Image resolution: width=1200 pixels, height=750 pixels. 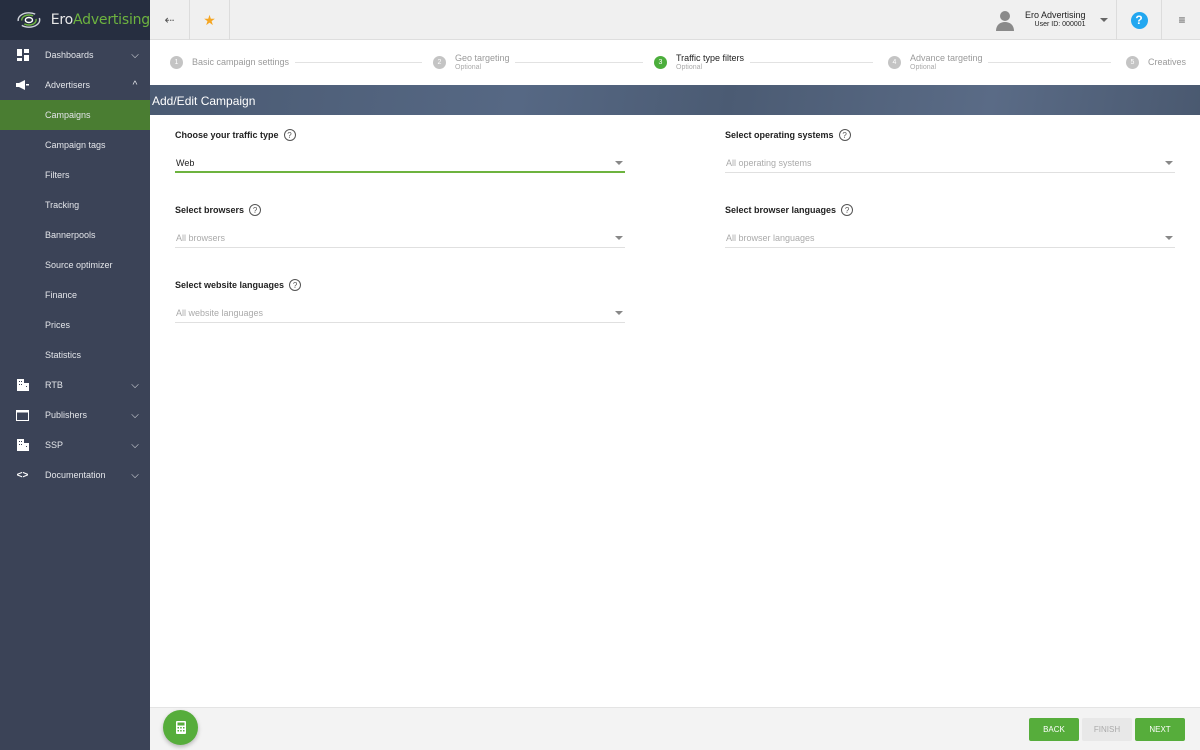 What do you see at coordinates (22, 55) in the screenshot?
I see `dashboard-icon` at bounding box center [22, 55].